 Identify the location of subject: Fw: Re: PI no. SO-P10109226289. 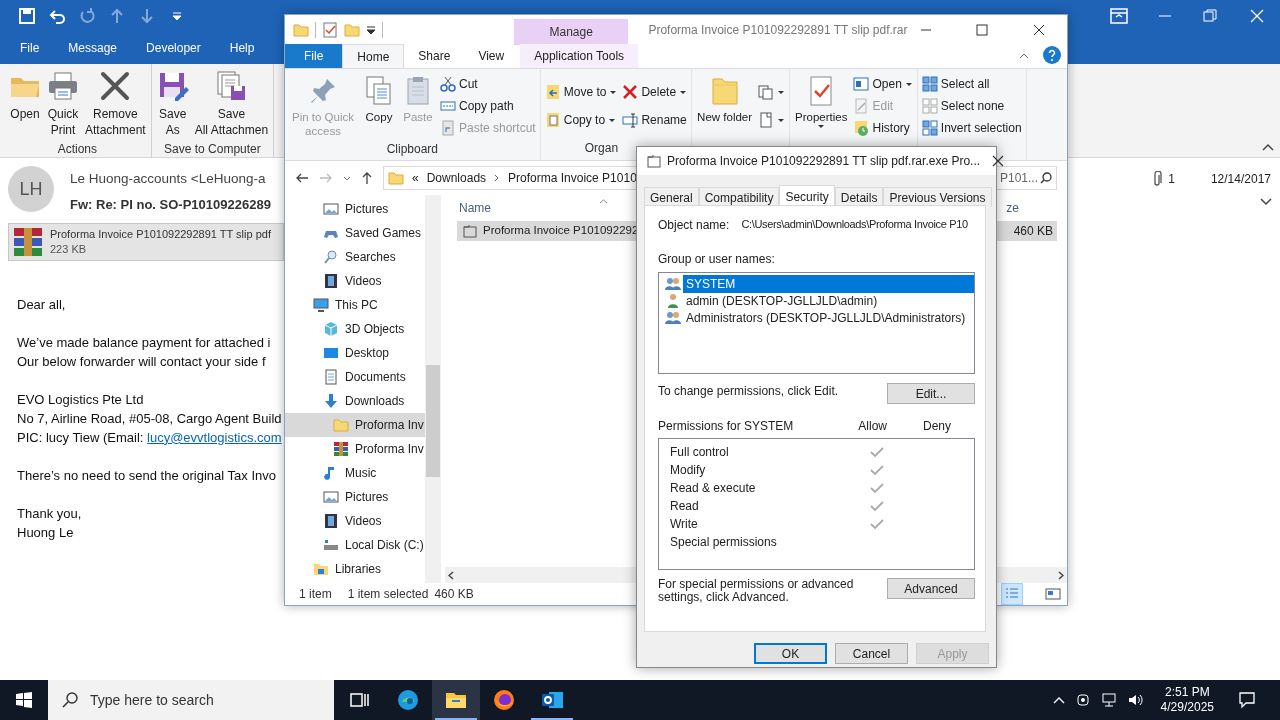
(170, 205).